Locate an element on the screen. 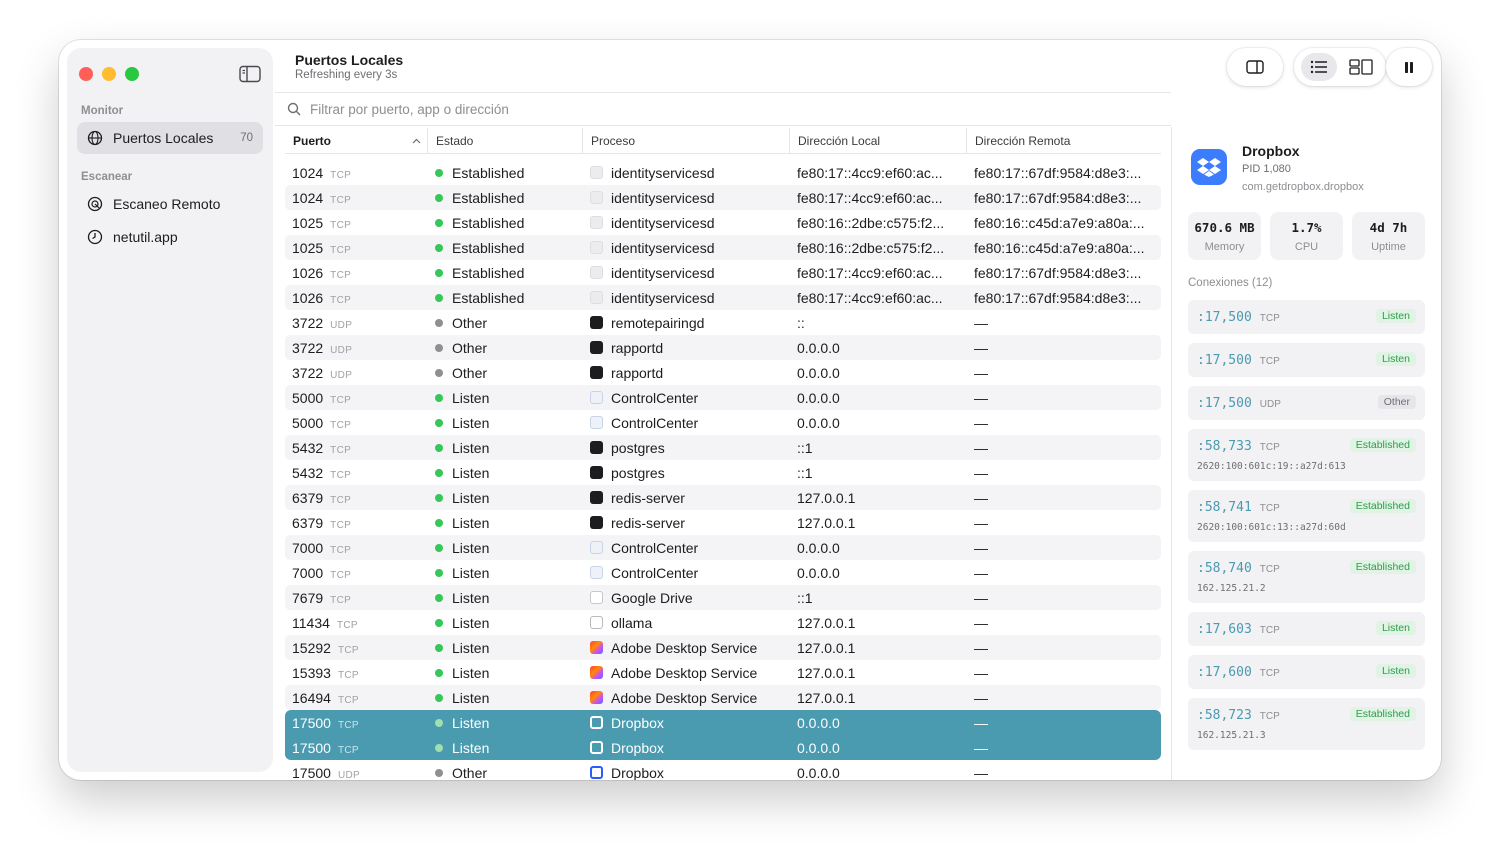 This screenshot has height=857, width=1500. process-name: postgres is located at coordinates (638, 447).